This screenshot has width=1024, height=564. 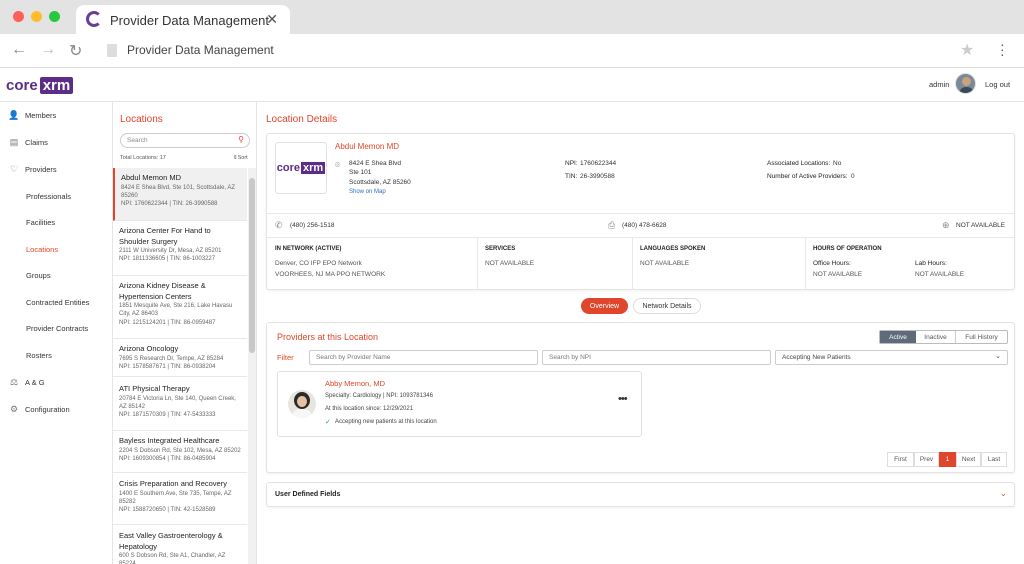 What do you see at coordinates (56, 115) in the screenshot?
I see `sidebar-item-members: 👤 Members` at bounding box center [56, 115].